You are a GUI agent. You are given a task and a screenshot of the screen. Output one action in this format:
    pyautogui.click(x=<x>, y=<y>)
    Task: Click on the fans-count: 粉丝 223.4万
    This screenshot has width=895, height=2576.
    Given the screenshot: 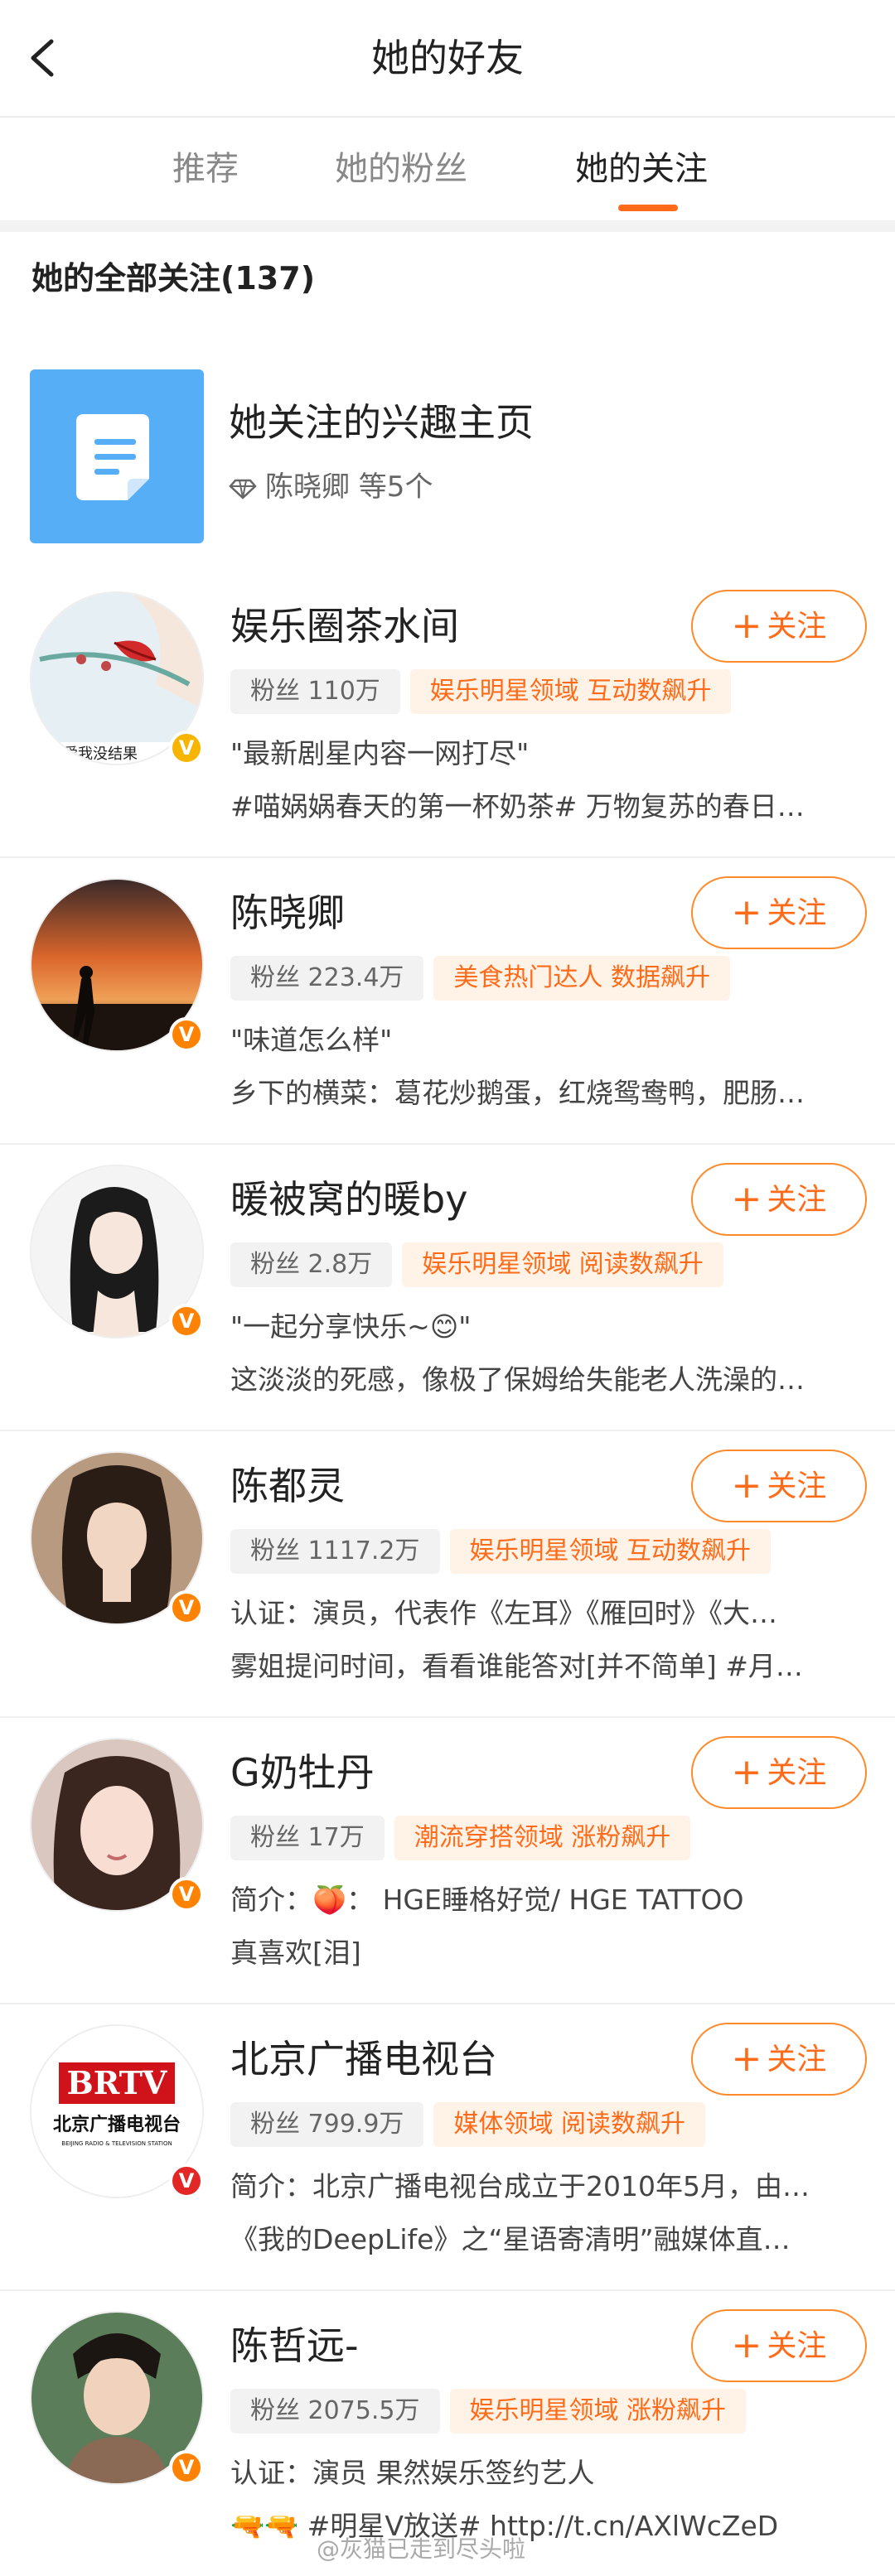 What is the action you would take?
    pyautogui.click(x=327, y=979)
    